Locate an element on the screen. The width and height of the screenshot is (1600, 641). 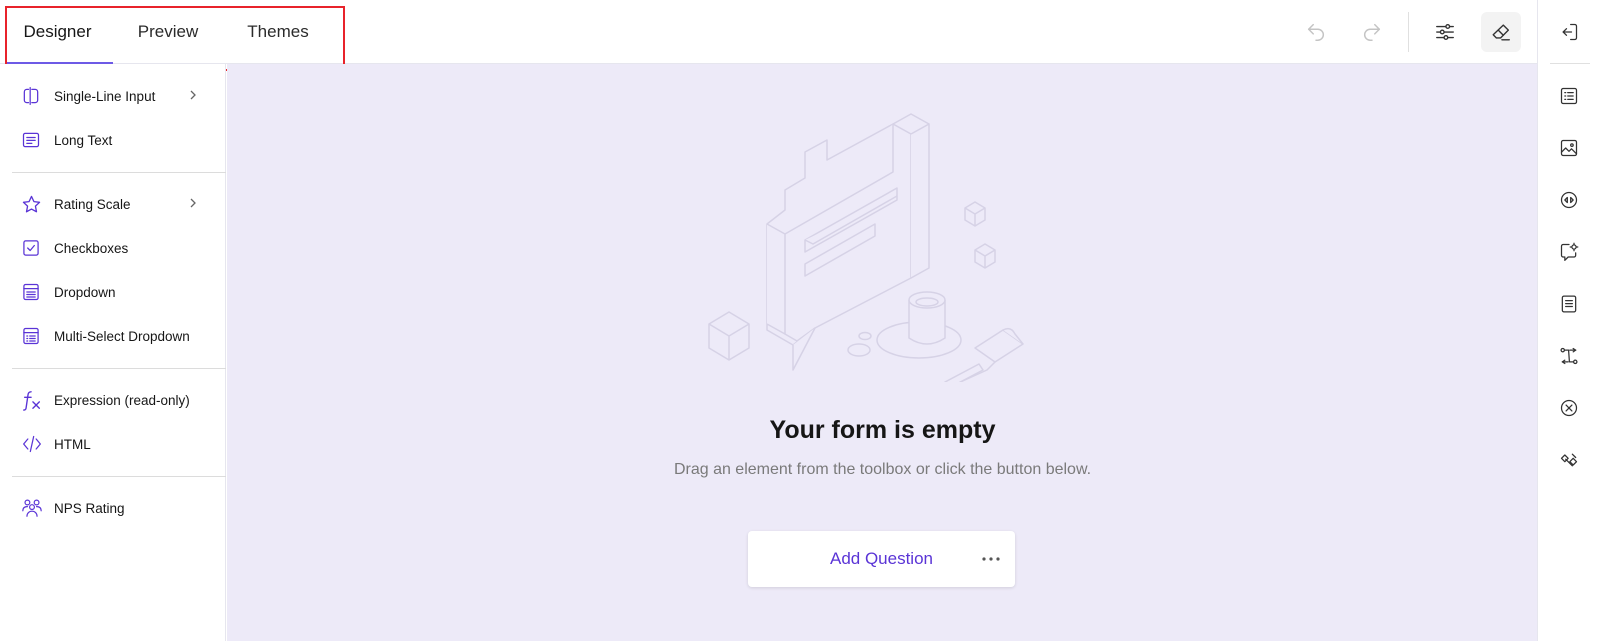
tool-label: Single-Line Input is located at coordinates (105, 96).